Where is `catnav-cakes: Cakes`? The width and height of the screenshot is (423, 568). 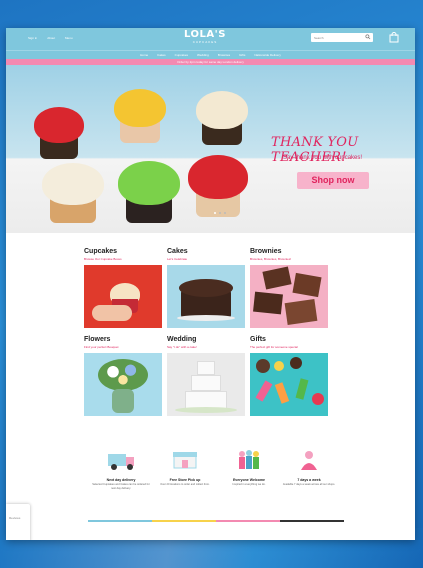
catnav-cakes: Cakes is located at coordinates (161, 55).